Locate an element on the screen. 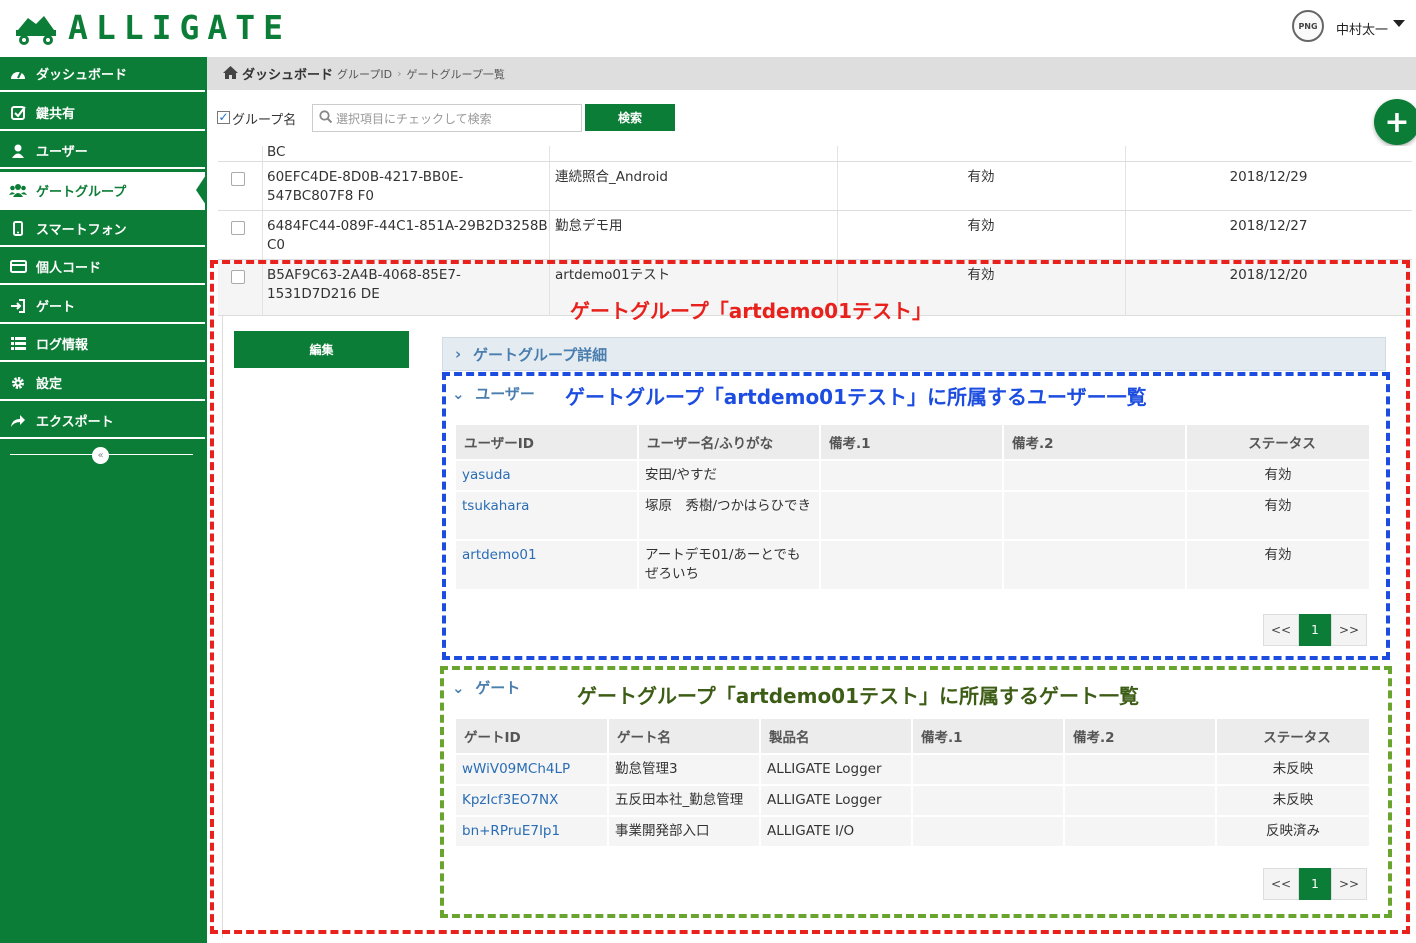 The height and width of the screenshot is (943, 1416). chevron-right-icon: › is located at coordinates (458, 354).